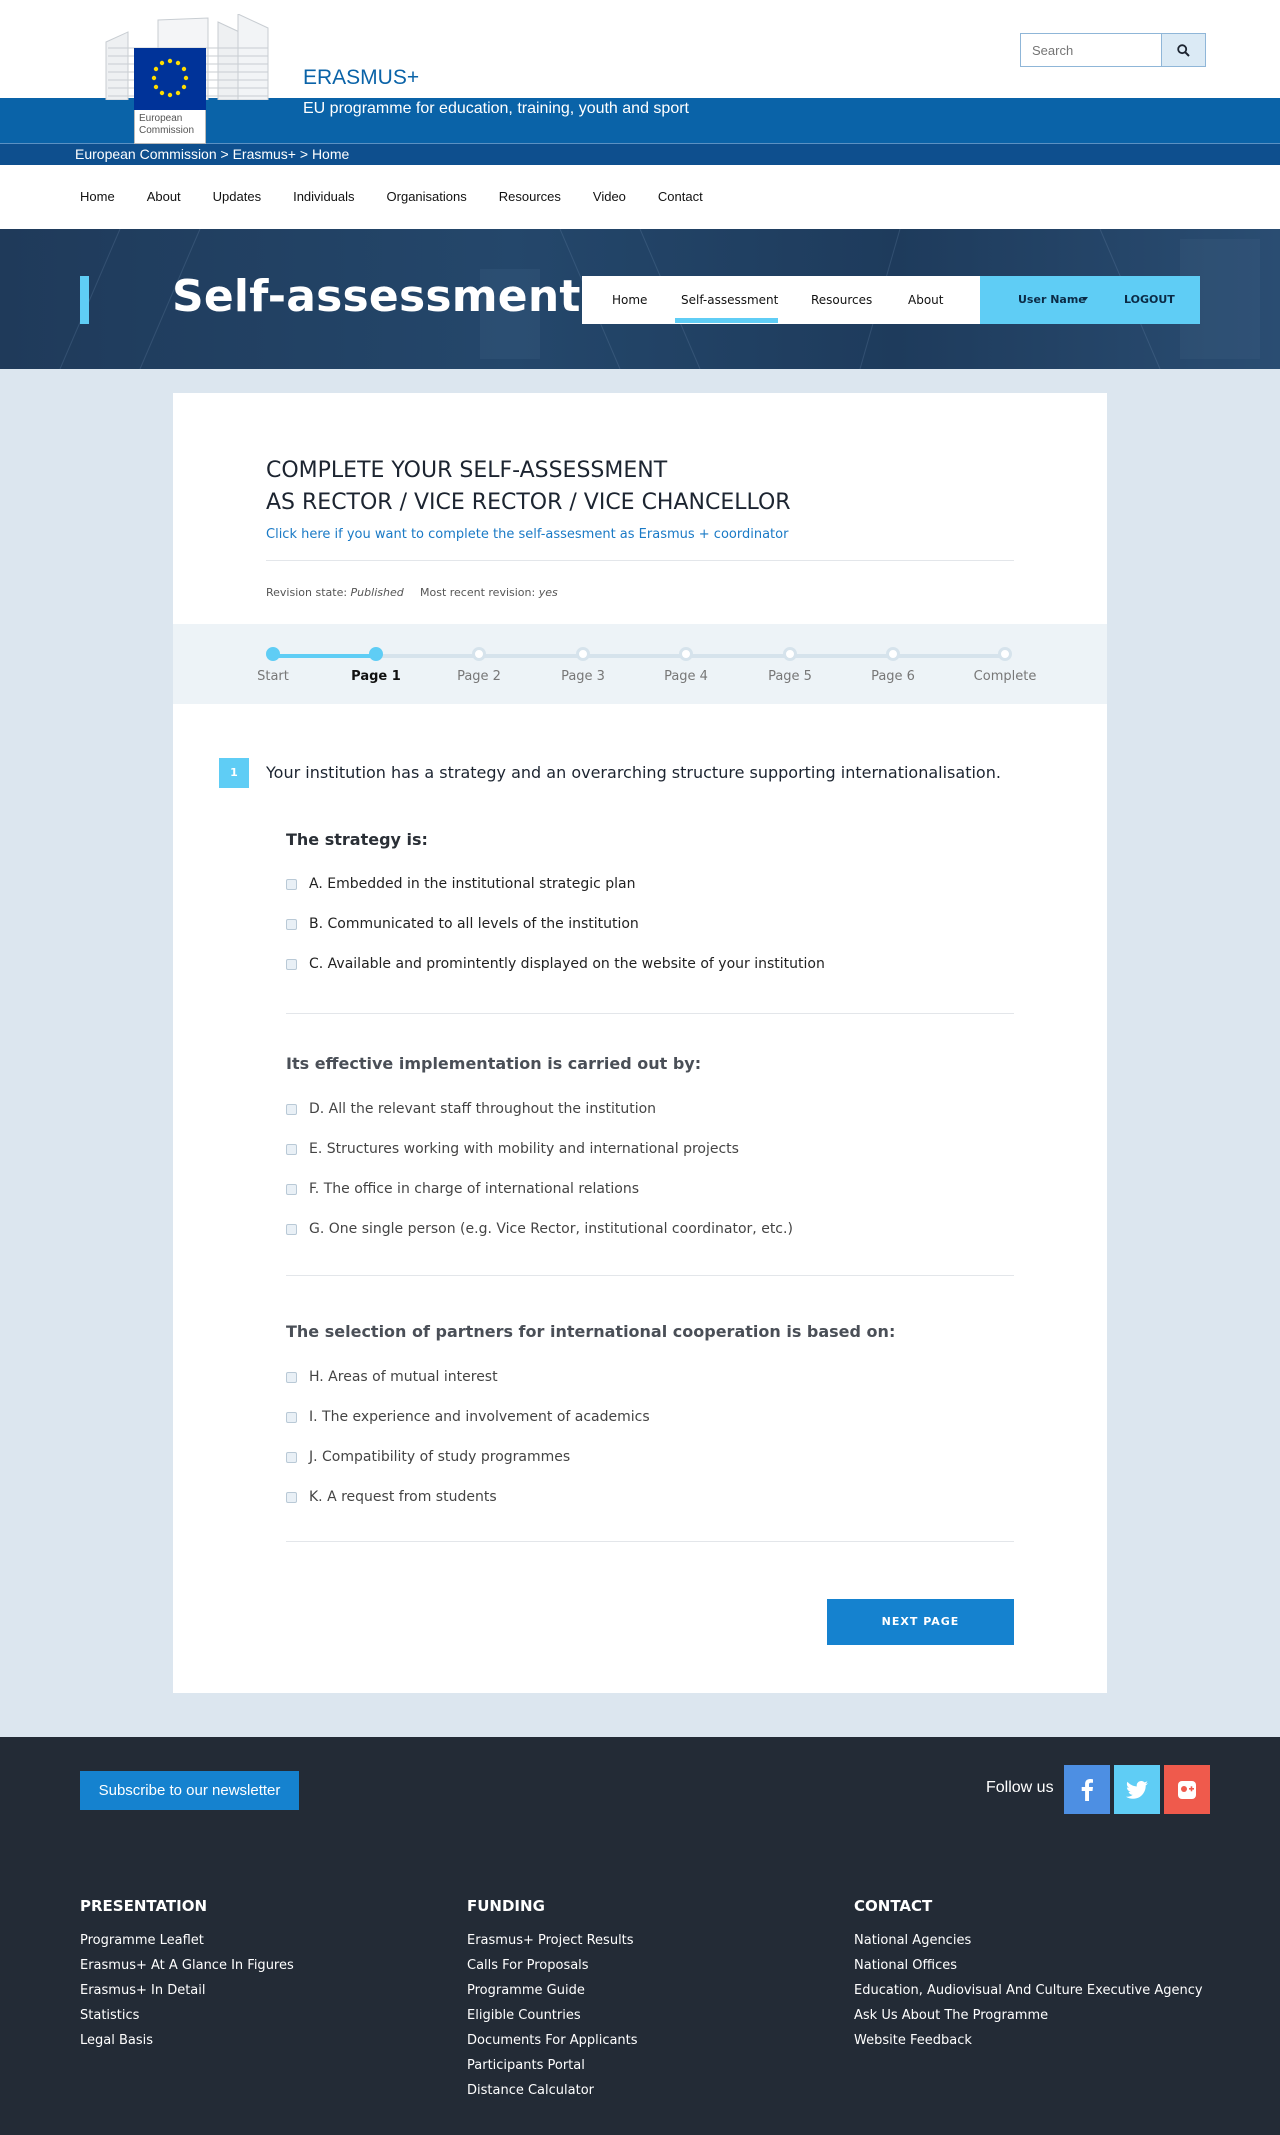 This screenshot has height=2135, width=1280. I want to click on footer-link: Website Feedback, so click(1028, 2040).